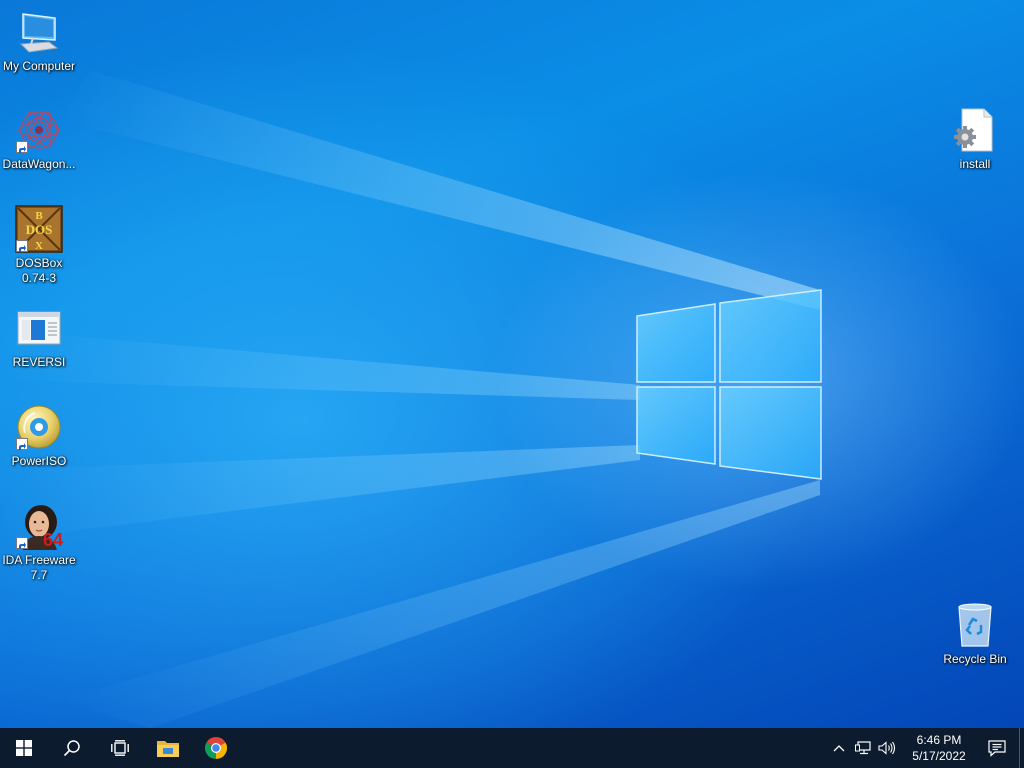  I want to click on desktop-icon-my-computer: My Computer, so click(39, 41).